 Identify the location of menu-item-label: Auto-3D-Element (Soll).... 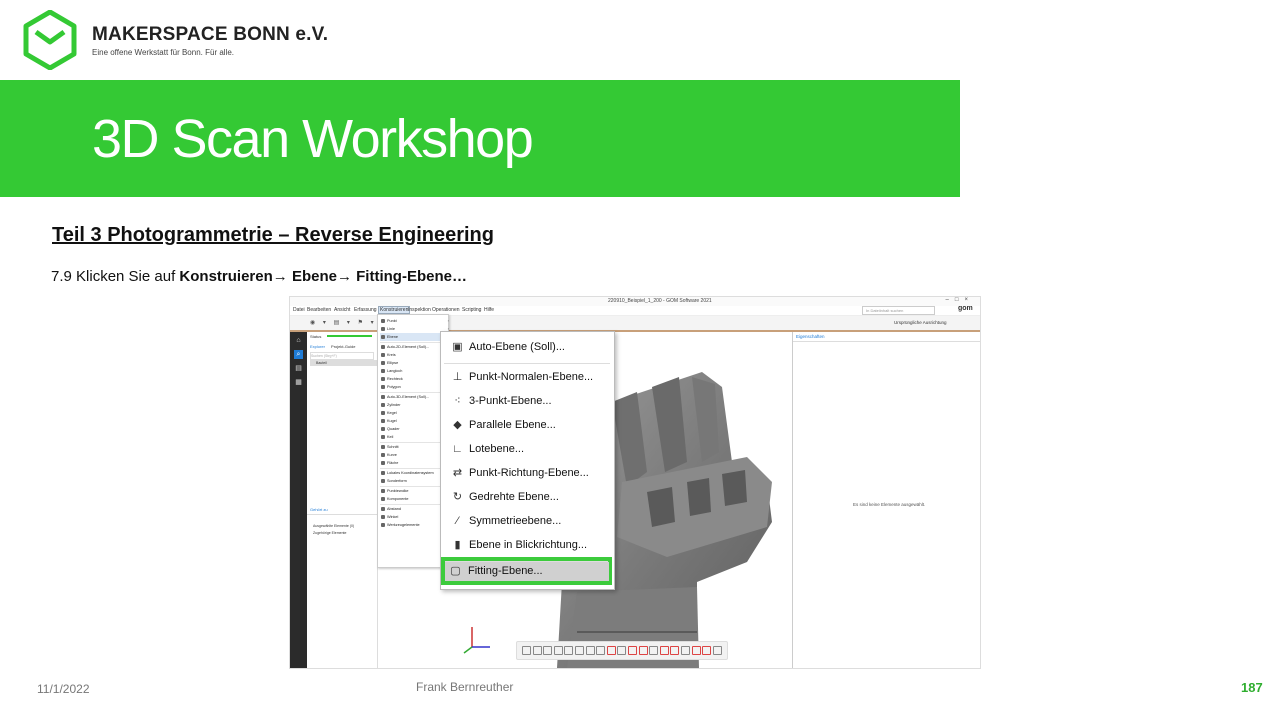
(408, 397).